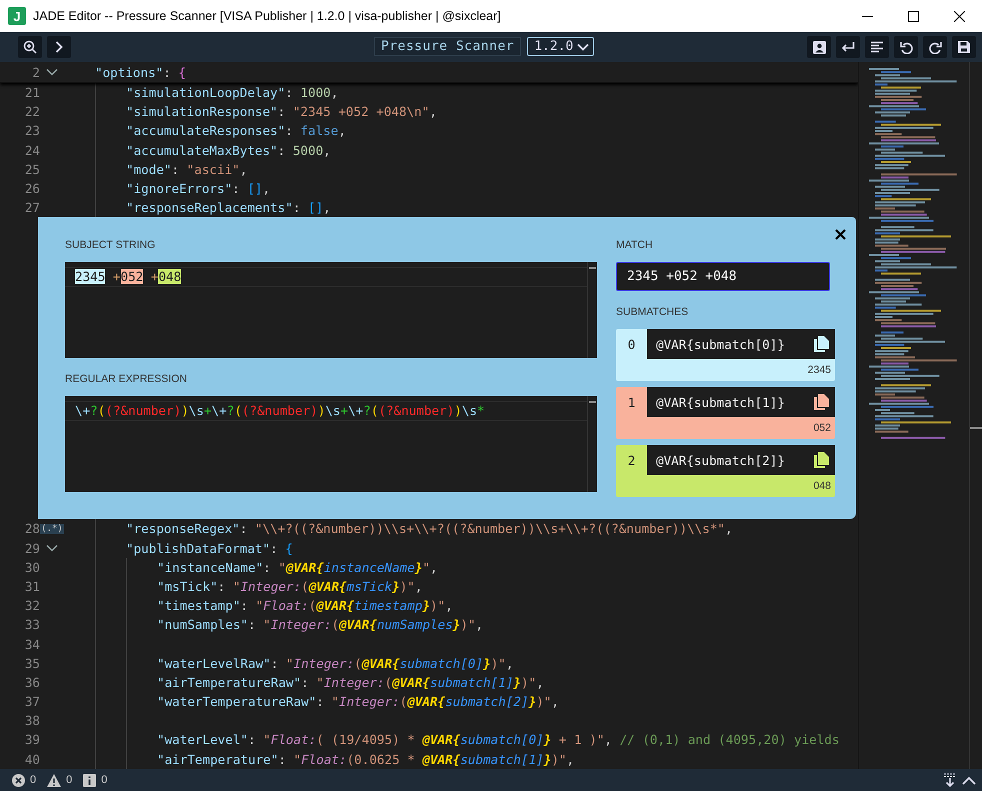 The width and height of the screenshot is (982, 791). I want to click on line-number: 21, so click(32, 92).